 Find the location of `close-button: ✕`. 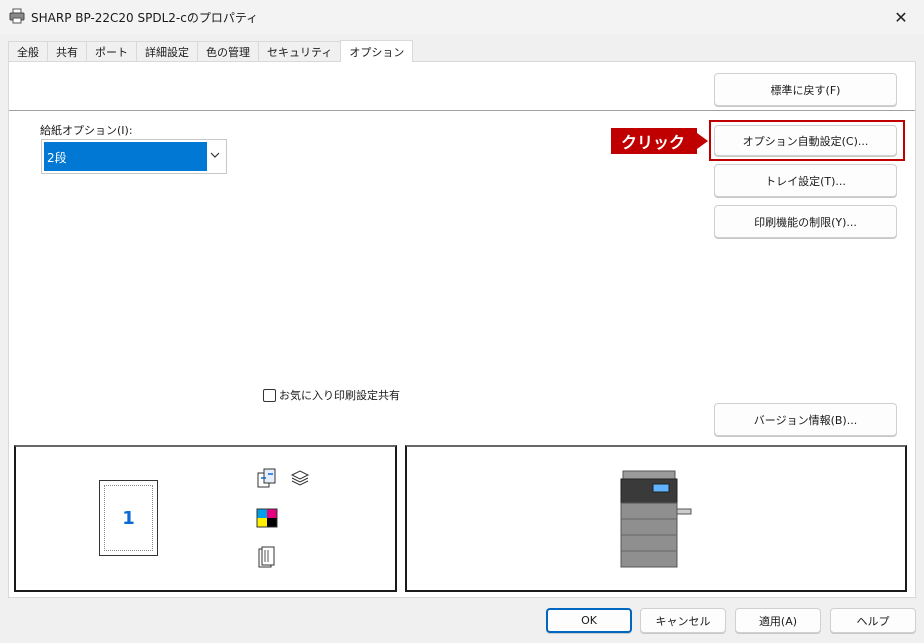

close-button: ✕ is located at coordinates (901, 17).